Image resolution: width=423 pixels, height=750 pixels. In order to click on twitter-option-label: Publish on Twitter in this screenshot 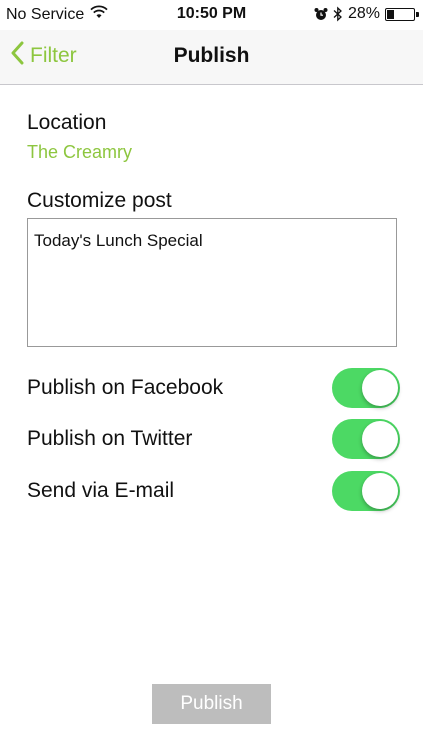, I will do `click(110, 438)`.